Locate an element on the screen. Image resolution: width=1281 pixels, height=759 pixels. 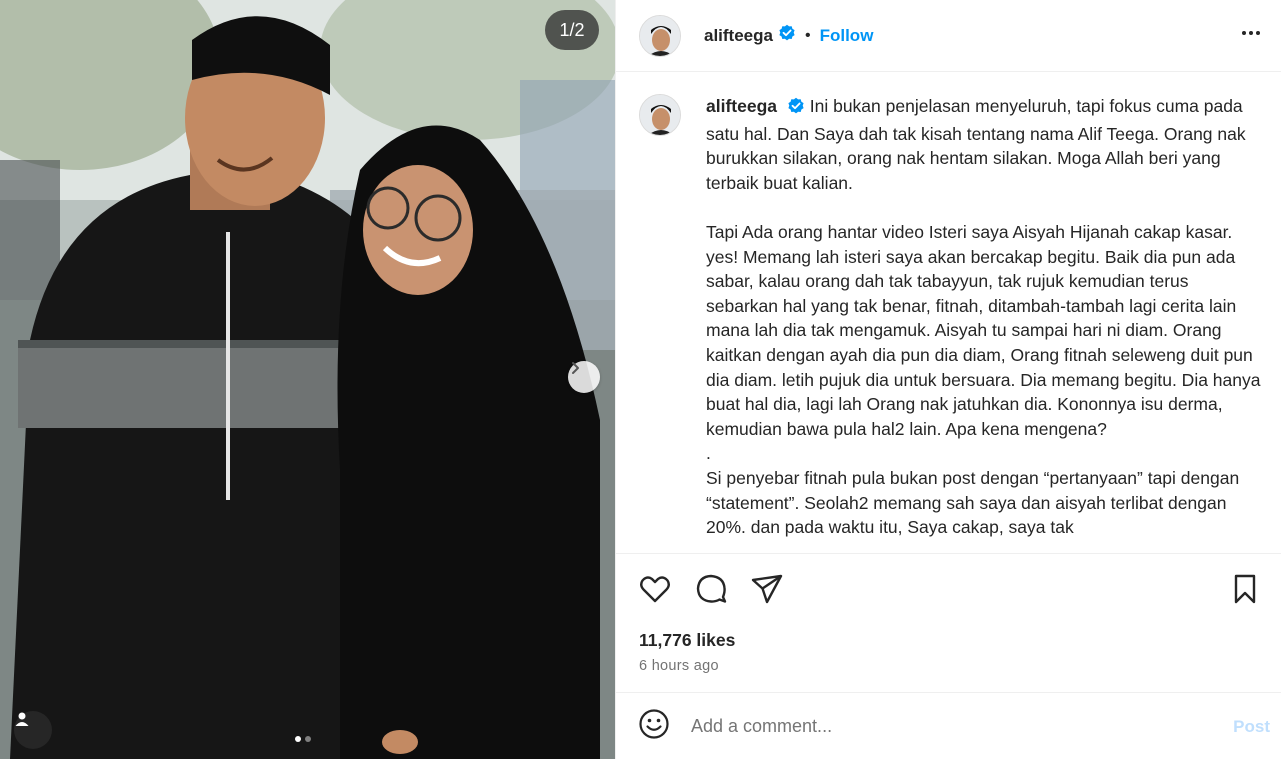
emoji-button is located at coordinates (654, 726).